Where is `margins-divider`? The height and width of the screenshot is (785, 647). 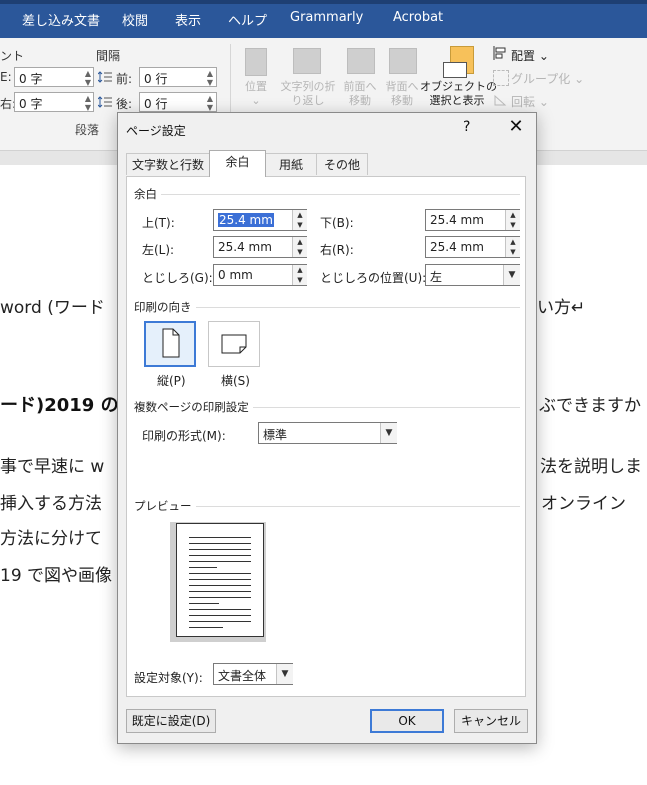
margins-divider is located at coordinates (327, 194).